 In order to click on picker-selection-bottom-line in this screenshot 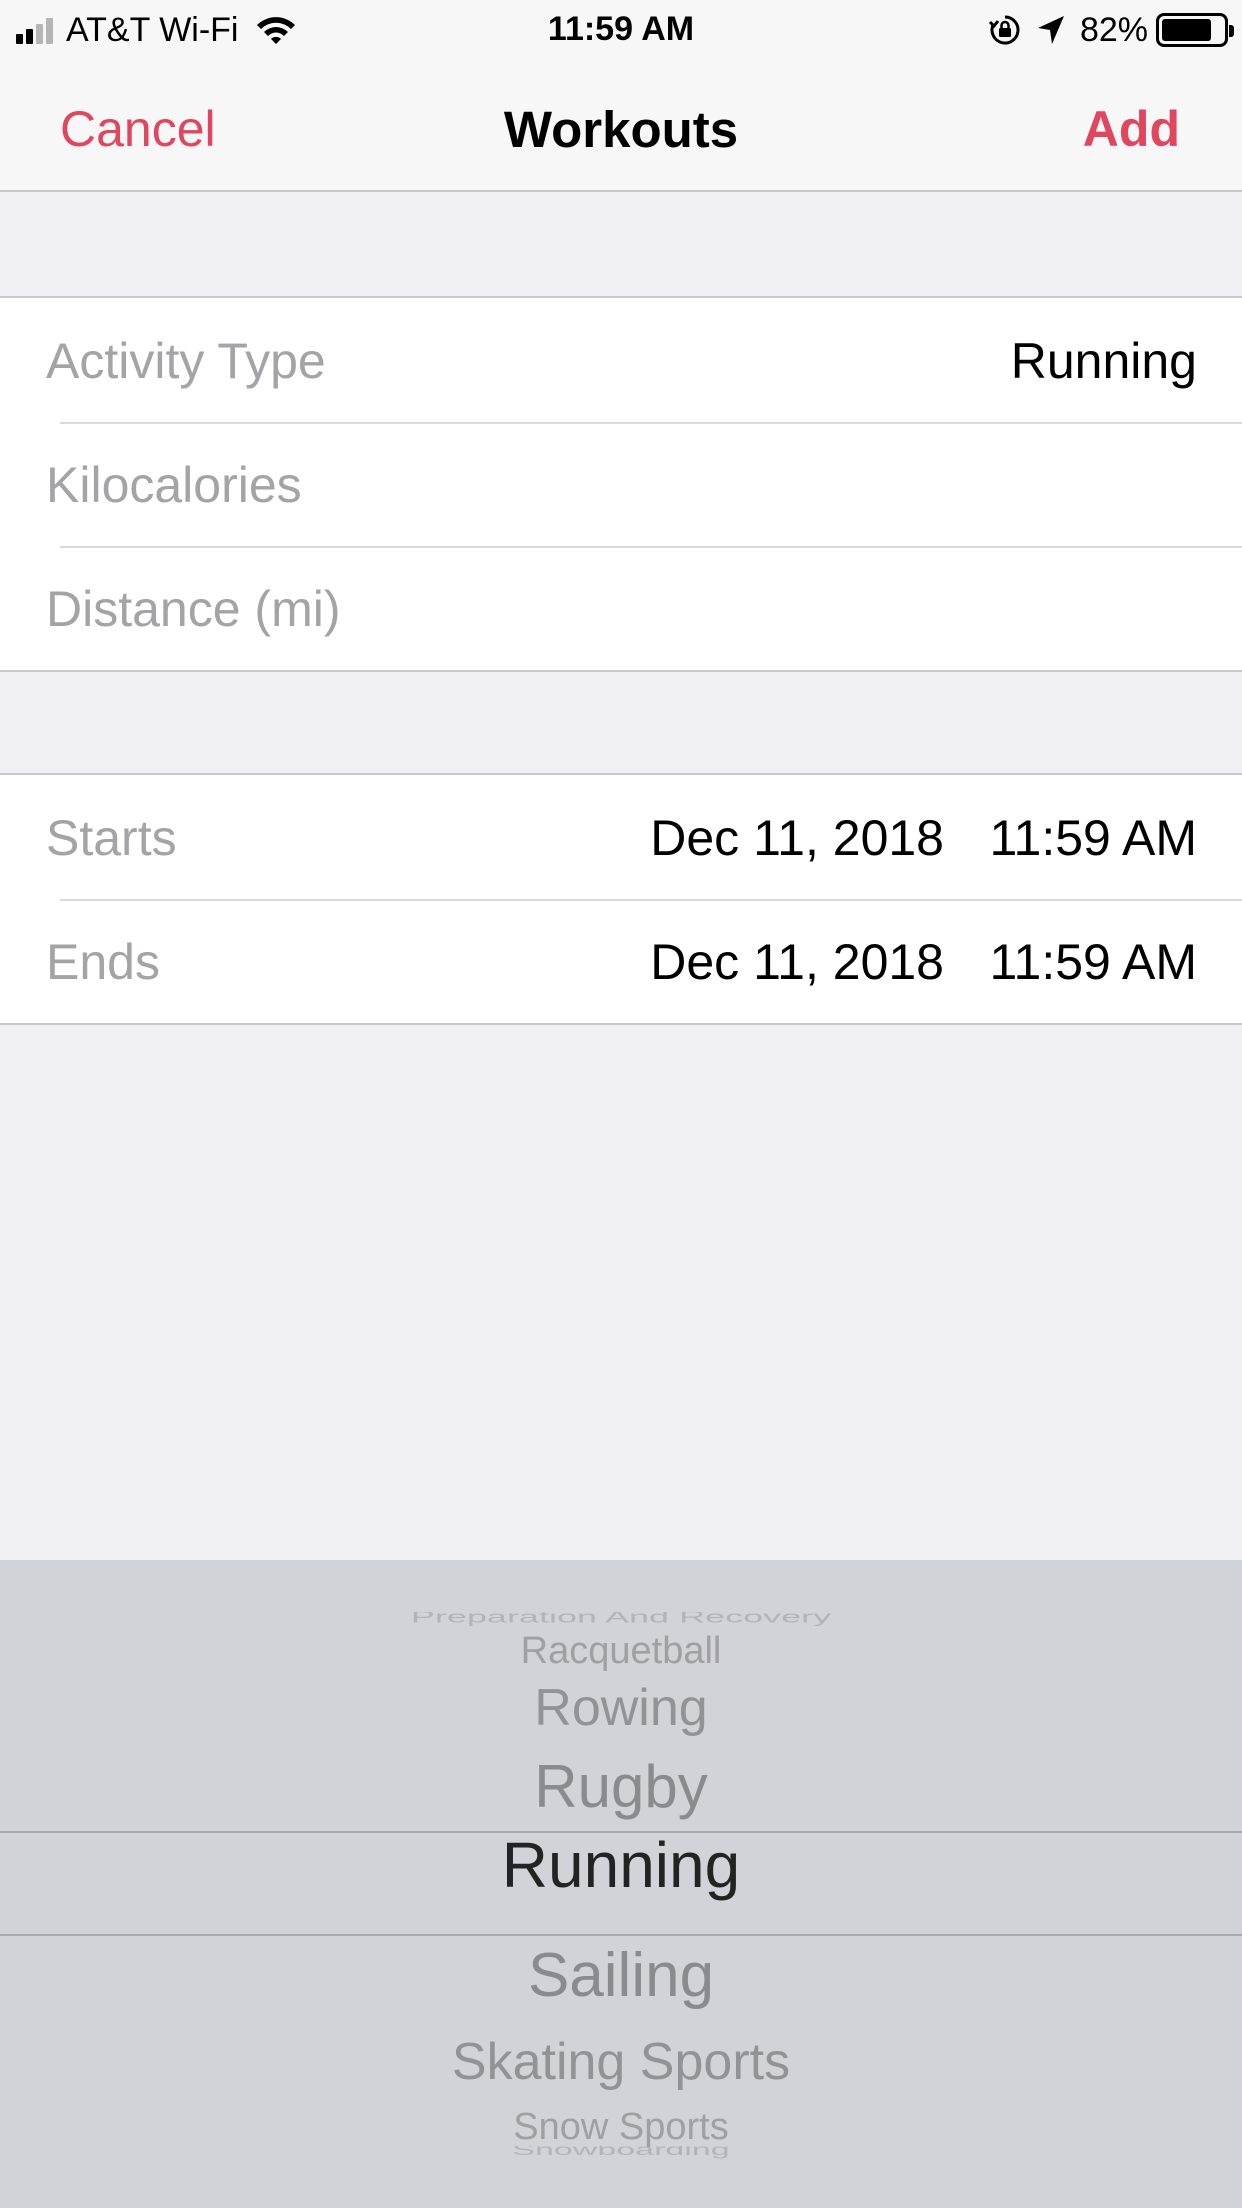, I will do `click(621, 1935)`.